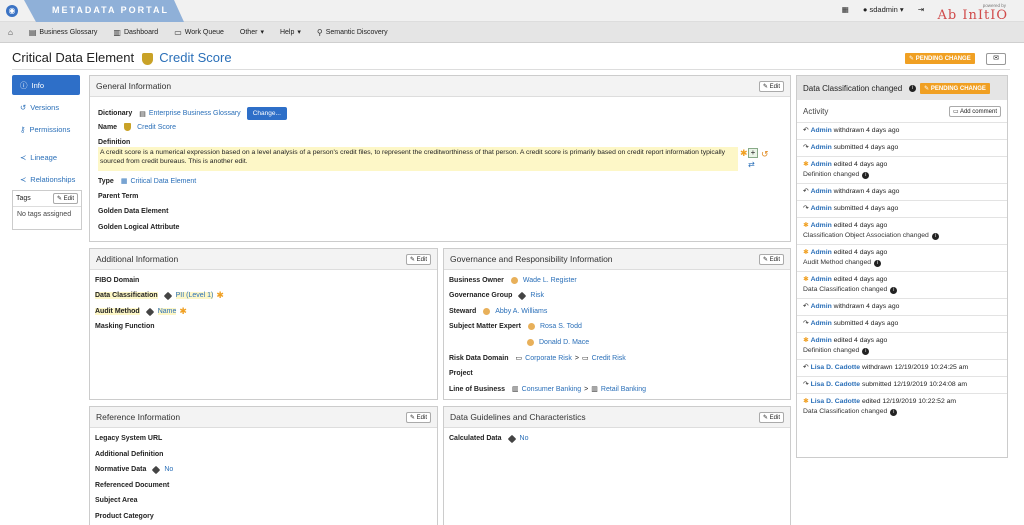  What do you see at coordinates (12, 11) in the screenshot?
I see `app-logo-icon: ◉` at bounding box center [12, 11].